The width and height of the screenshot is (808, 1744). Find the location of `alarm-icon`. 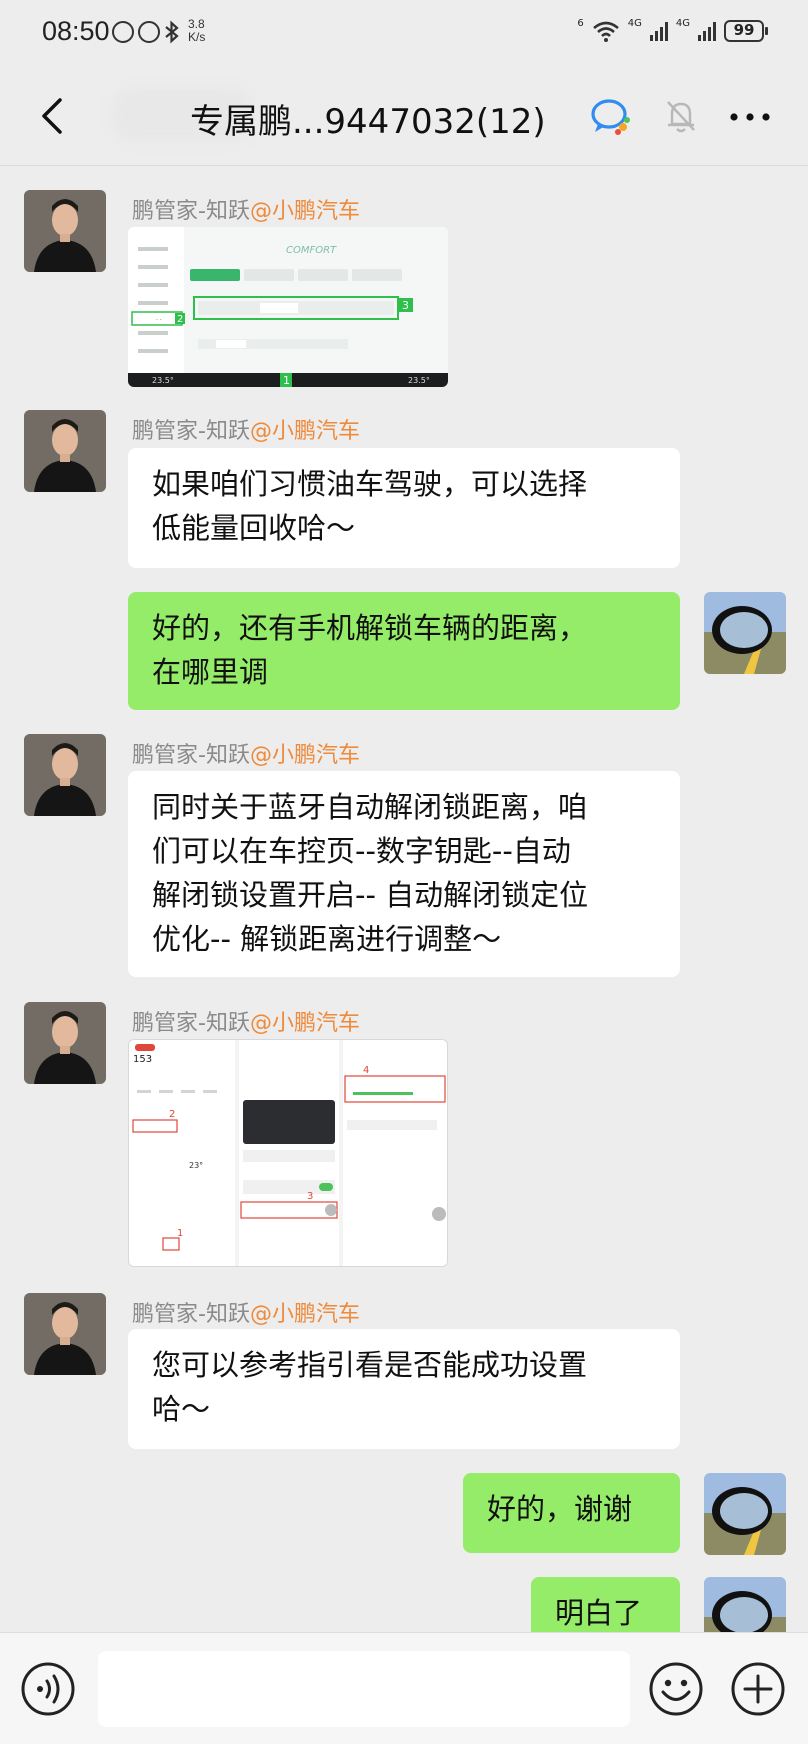

alarm-icon is located at coordinates (149, 32).